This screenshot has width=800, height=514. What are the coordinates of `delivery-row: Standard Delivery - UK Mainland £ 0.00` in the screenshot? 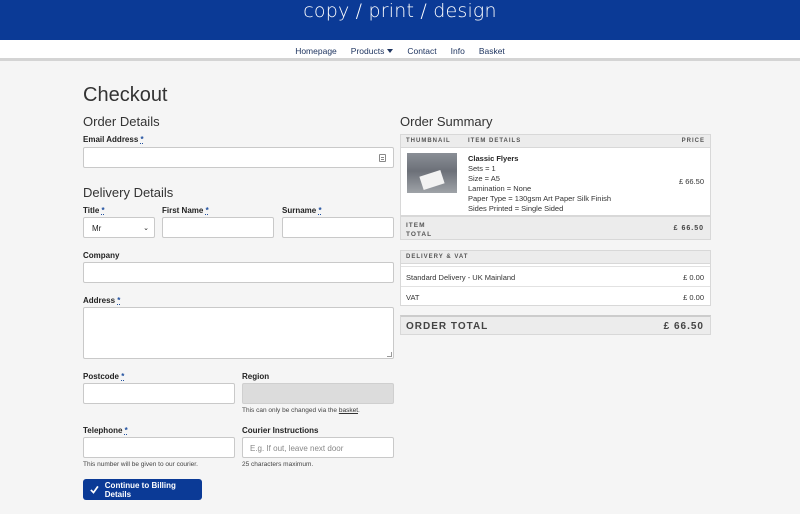 It's located at (555, 276).